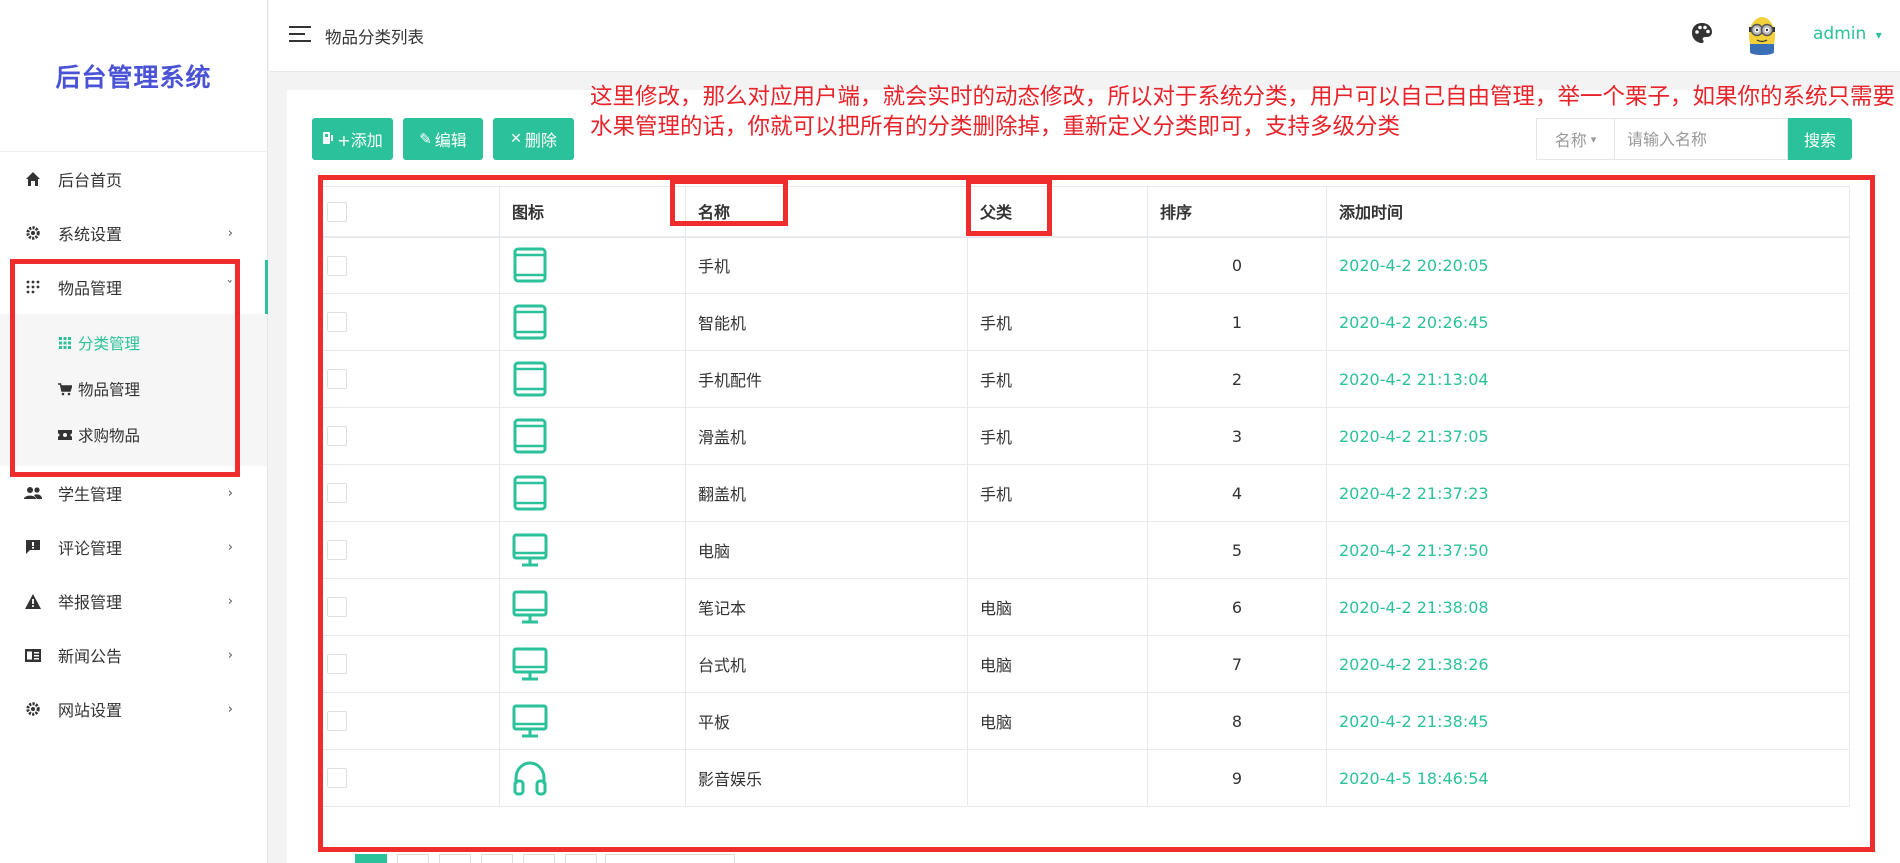 The width and height of the screenshot is (1900, 863). I want to click on avatar, so click(1762, 36).